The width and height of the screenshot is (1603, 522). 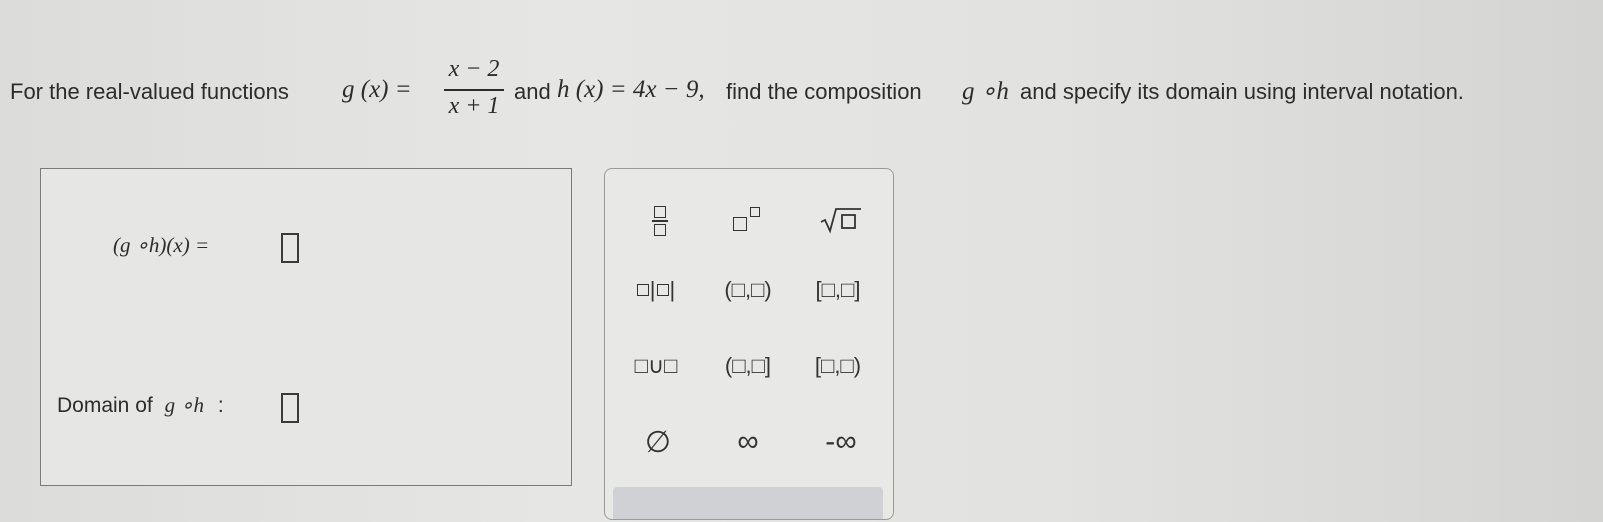 I want to click on absolute-value-button: | |, so click(x=656, y=290).